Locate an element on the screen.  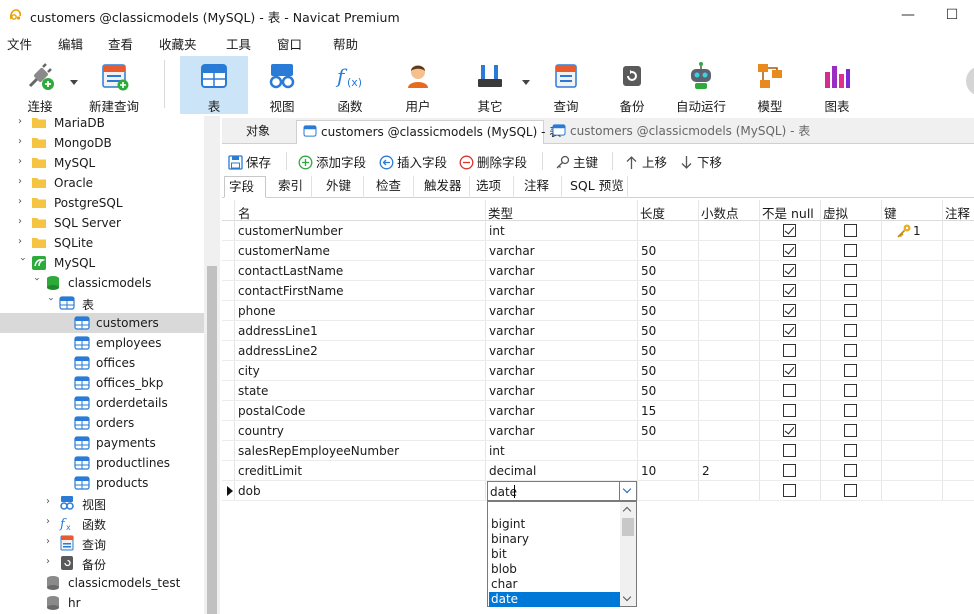
tree-connection-sqlite: › SQLite is located at coordinates (102, 243).